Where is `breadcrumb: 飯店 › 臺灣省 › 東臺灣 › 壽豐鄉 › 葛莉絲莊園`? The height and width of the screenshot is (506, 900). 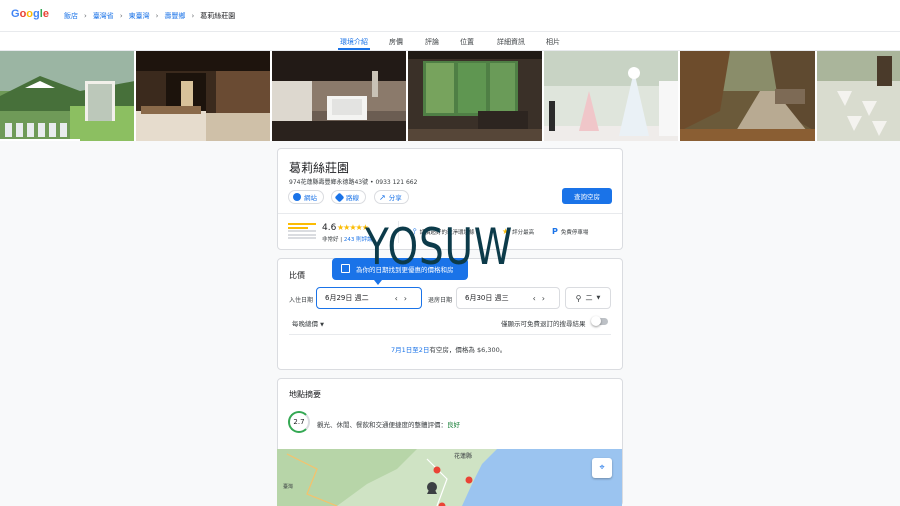
breadcrumb: 飯店 › 臺灣省 › 東臺灣 › 壽豐鄉 › 葛莉絲莊園 is located at coordinates (149, 16).